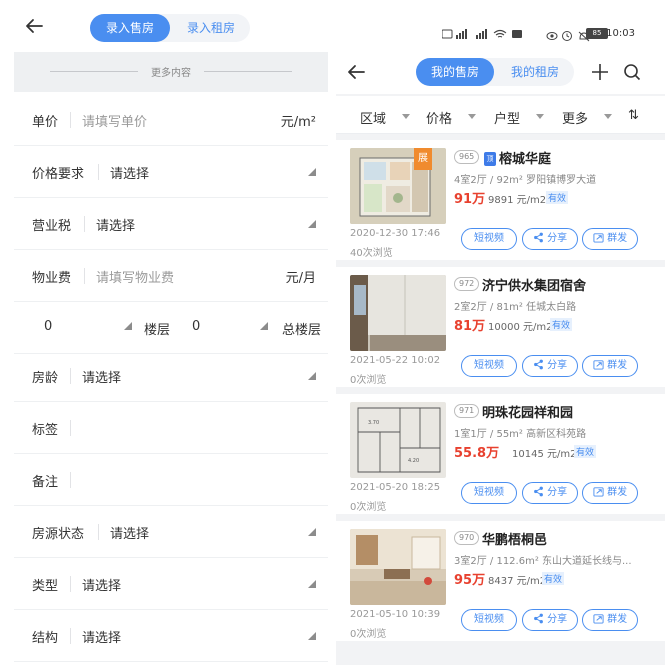 This screenshot has height=665, width=665. I want to click on add-icon, so click(600, 74).